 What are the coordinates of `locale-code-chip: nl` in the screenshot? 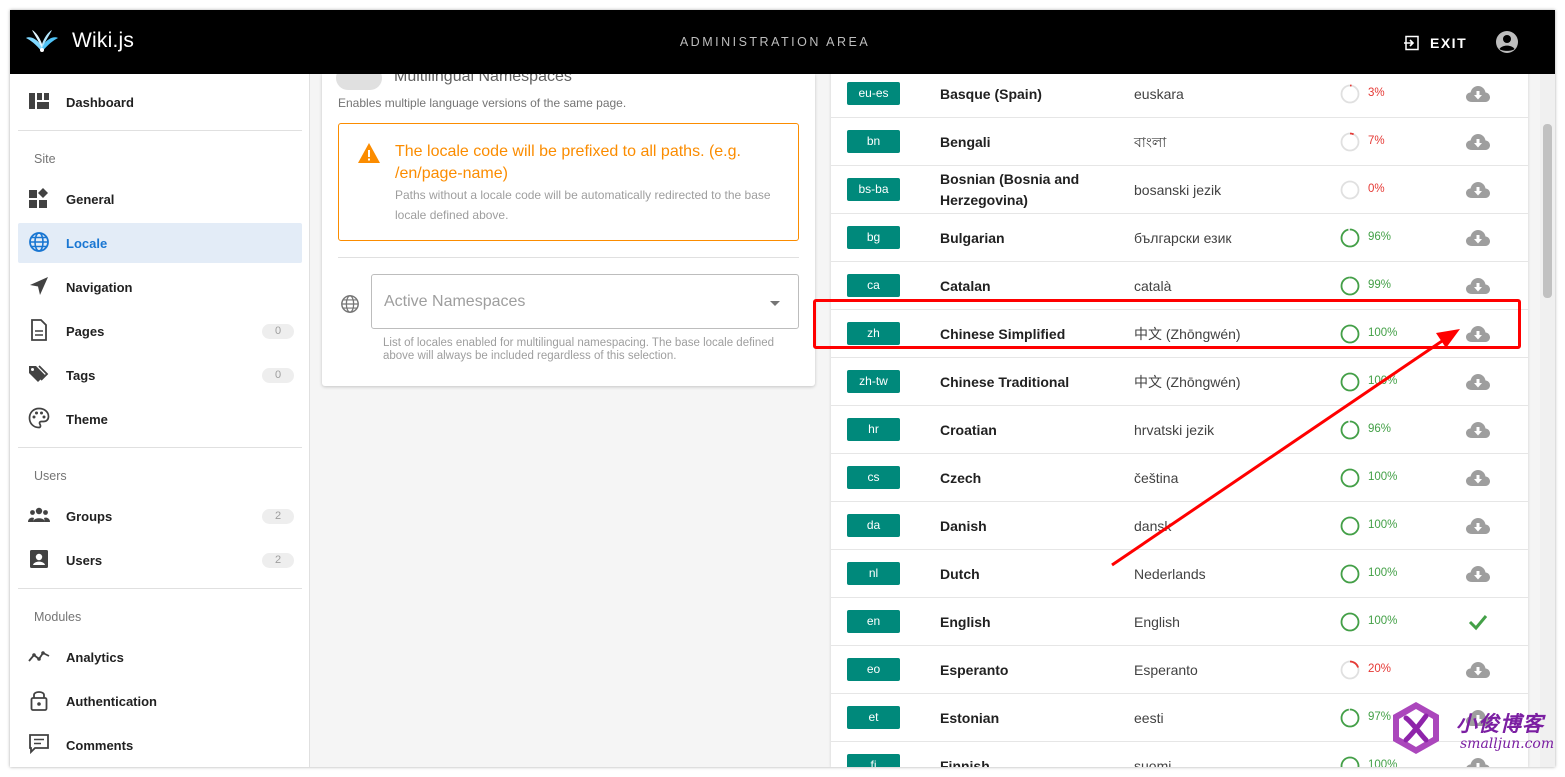 It's located at (873, 573).